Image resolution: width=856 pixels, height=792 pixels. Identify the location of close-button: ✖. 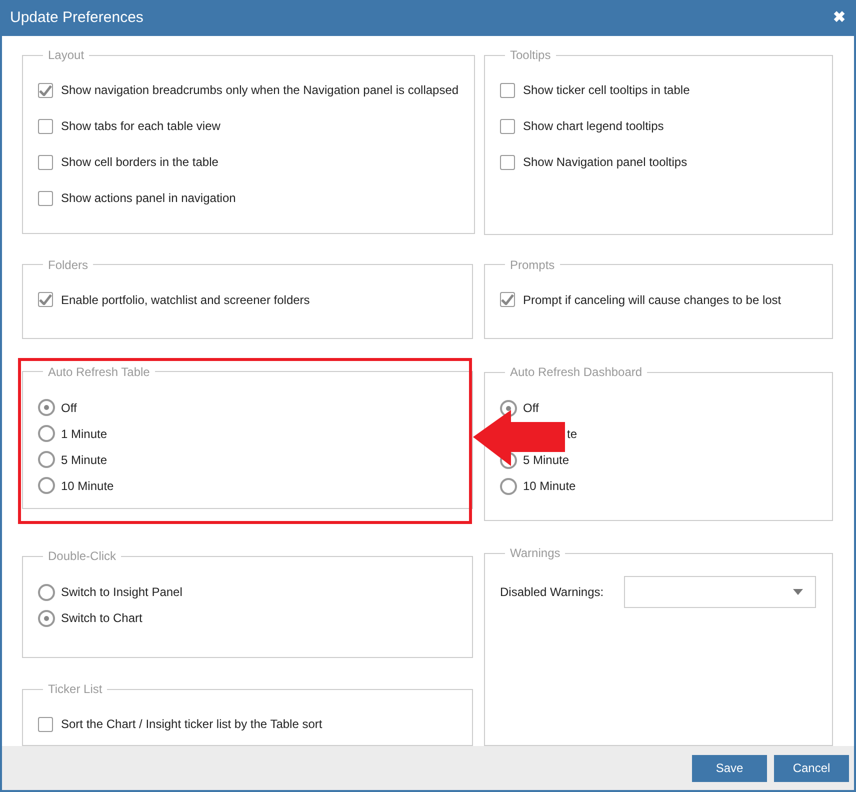
(839, 18).